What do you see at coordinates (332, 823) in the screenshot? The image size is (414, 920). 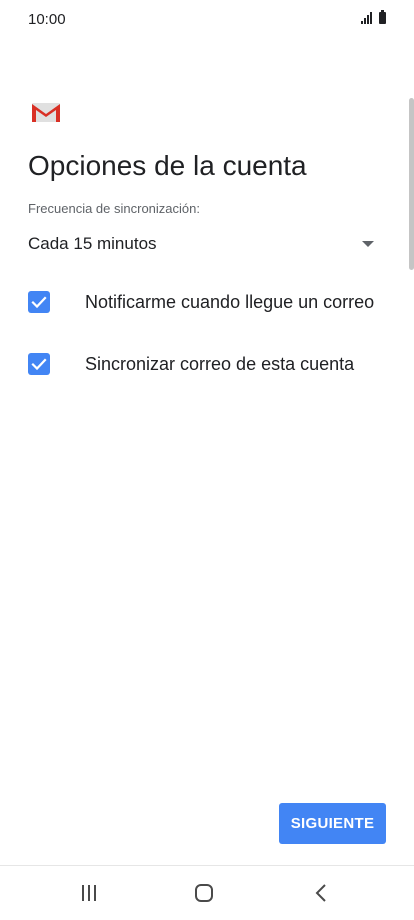 I see `next-button: SIGUIENTE` at bounding box center [332, 823].